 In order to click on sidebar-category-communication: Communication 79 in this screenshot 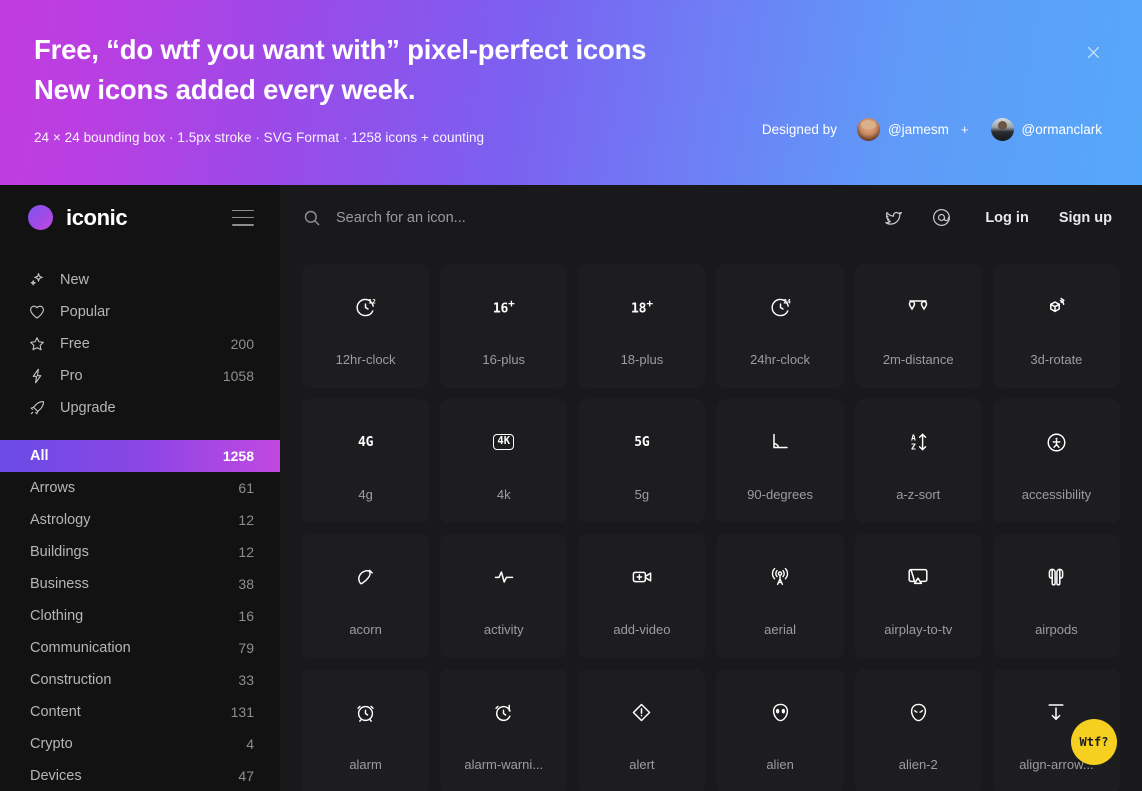, I will do `click(140, 648)`.